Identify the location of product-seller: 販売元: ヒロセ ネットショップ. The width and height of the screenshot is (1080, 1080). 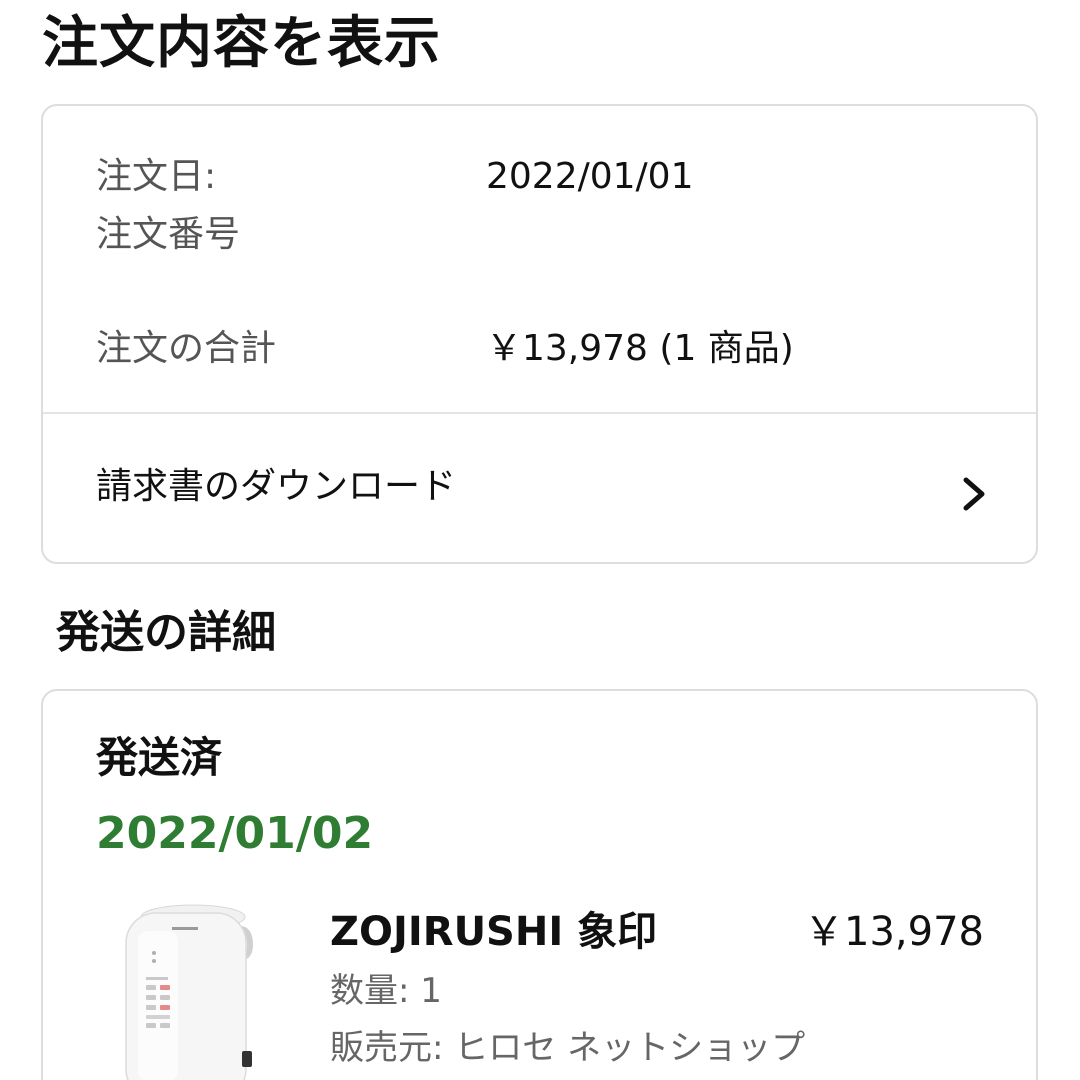
(568, 1048).